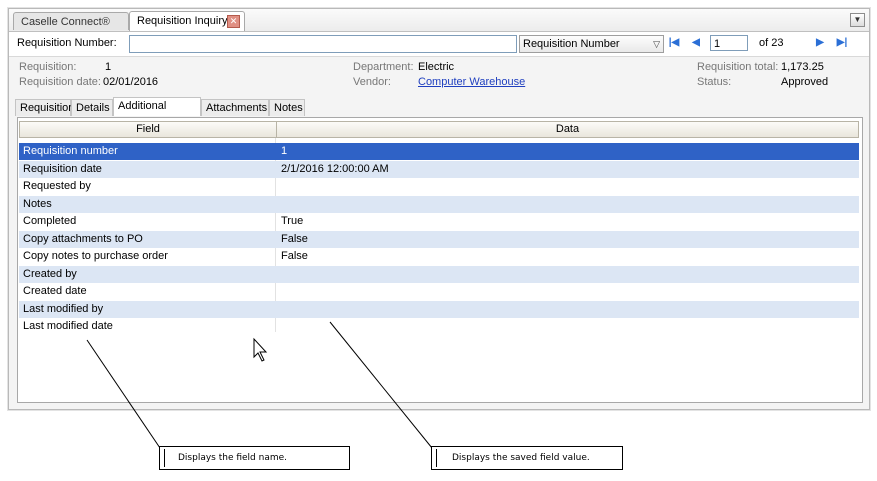 The height and width of the screenshot is (481, 877). Describe the element at coordinates (521, 458) in the screenshot. I see `callout-text: Displays the saved field value.` at that location.